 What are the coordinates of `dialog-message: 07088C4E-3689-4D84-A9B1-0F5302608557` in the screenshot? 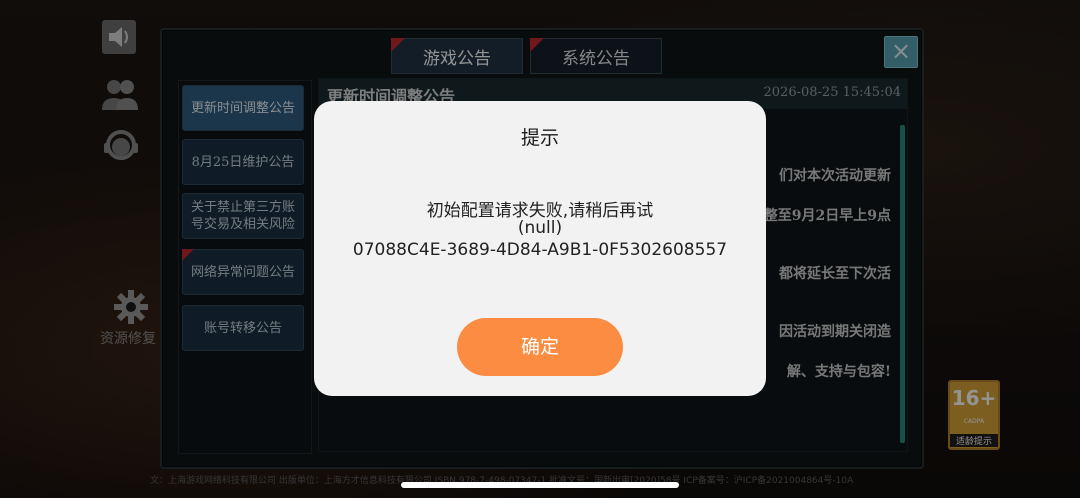 It's located at (540, 250).